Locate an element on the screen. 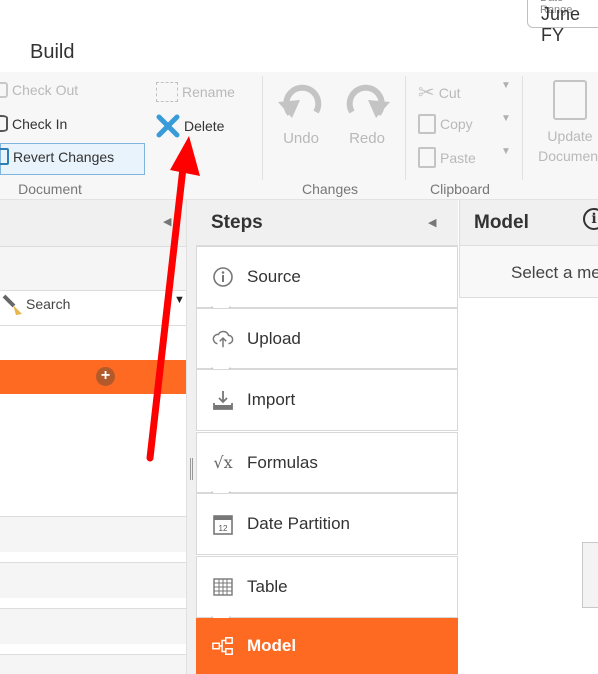 The width and height of the screenshot is (598, 674). rename-button: Rename is located at coordinates (195, 92).